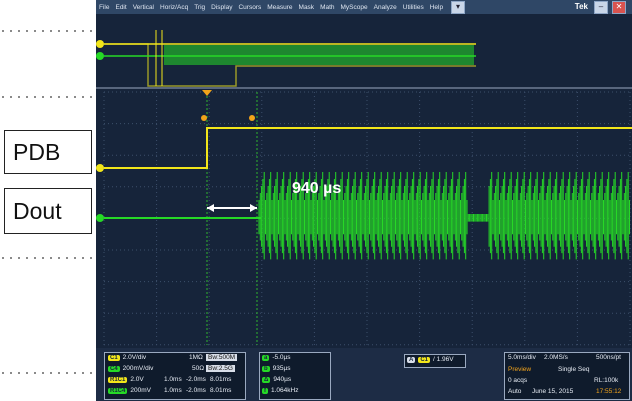 This screenshot has width=632, height=401. Describe the element at coordinates (253, 208) in the screenshot. I see `arrow-head-right` at that location.